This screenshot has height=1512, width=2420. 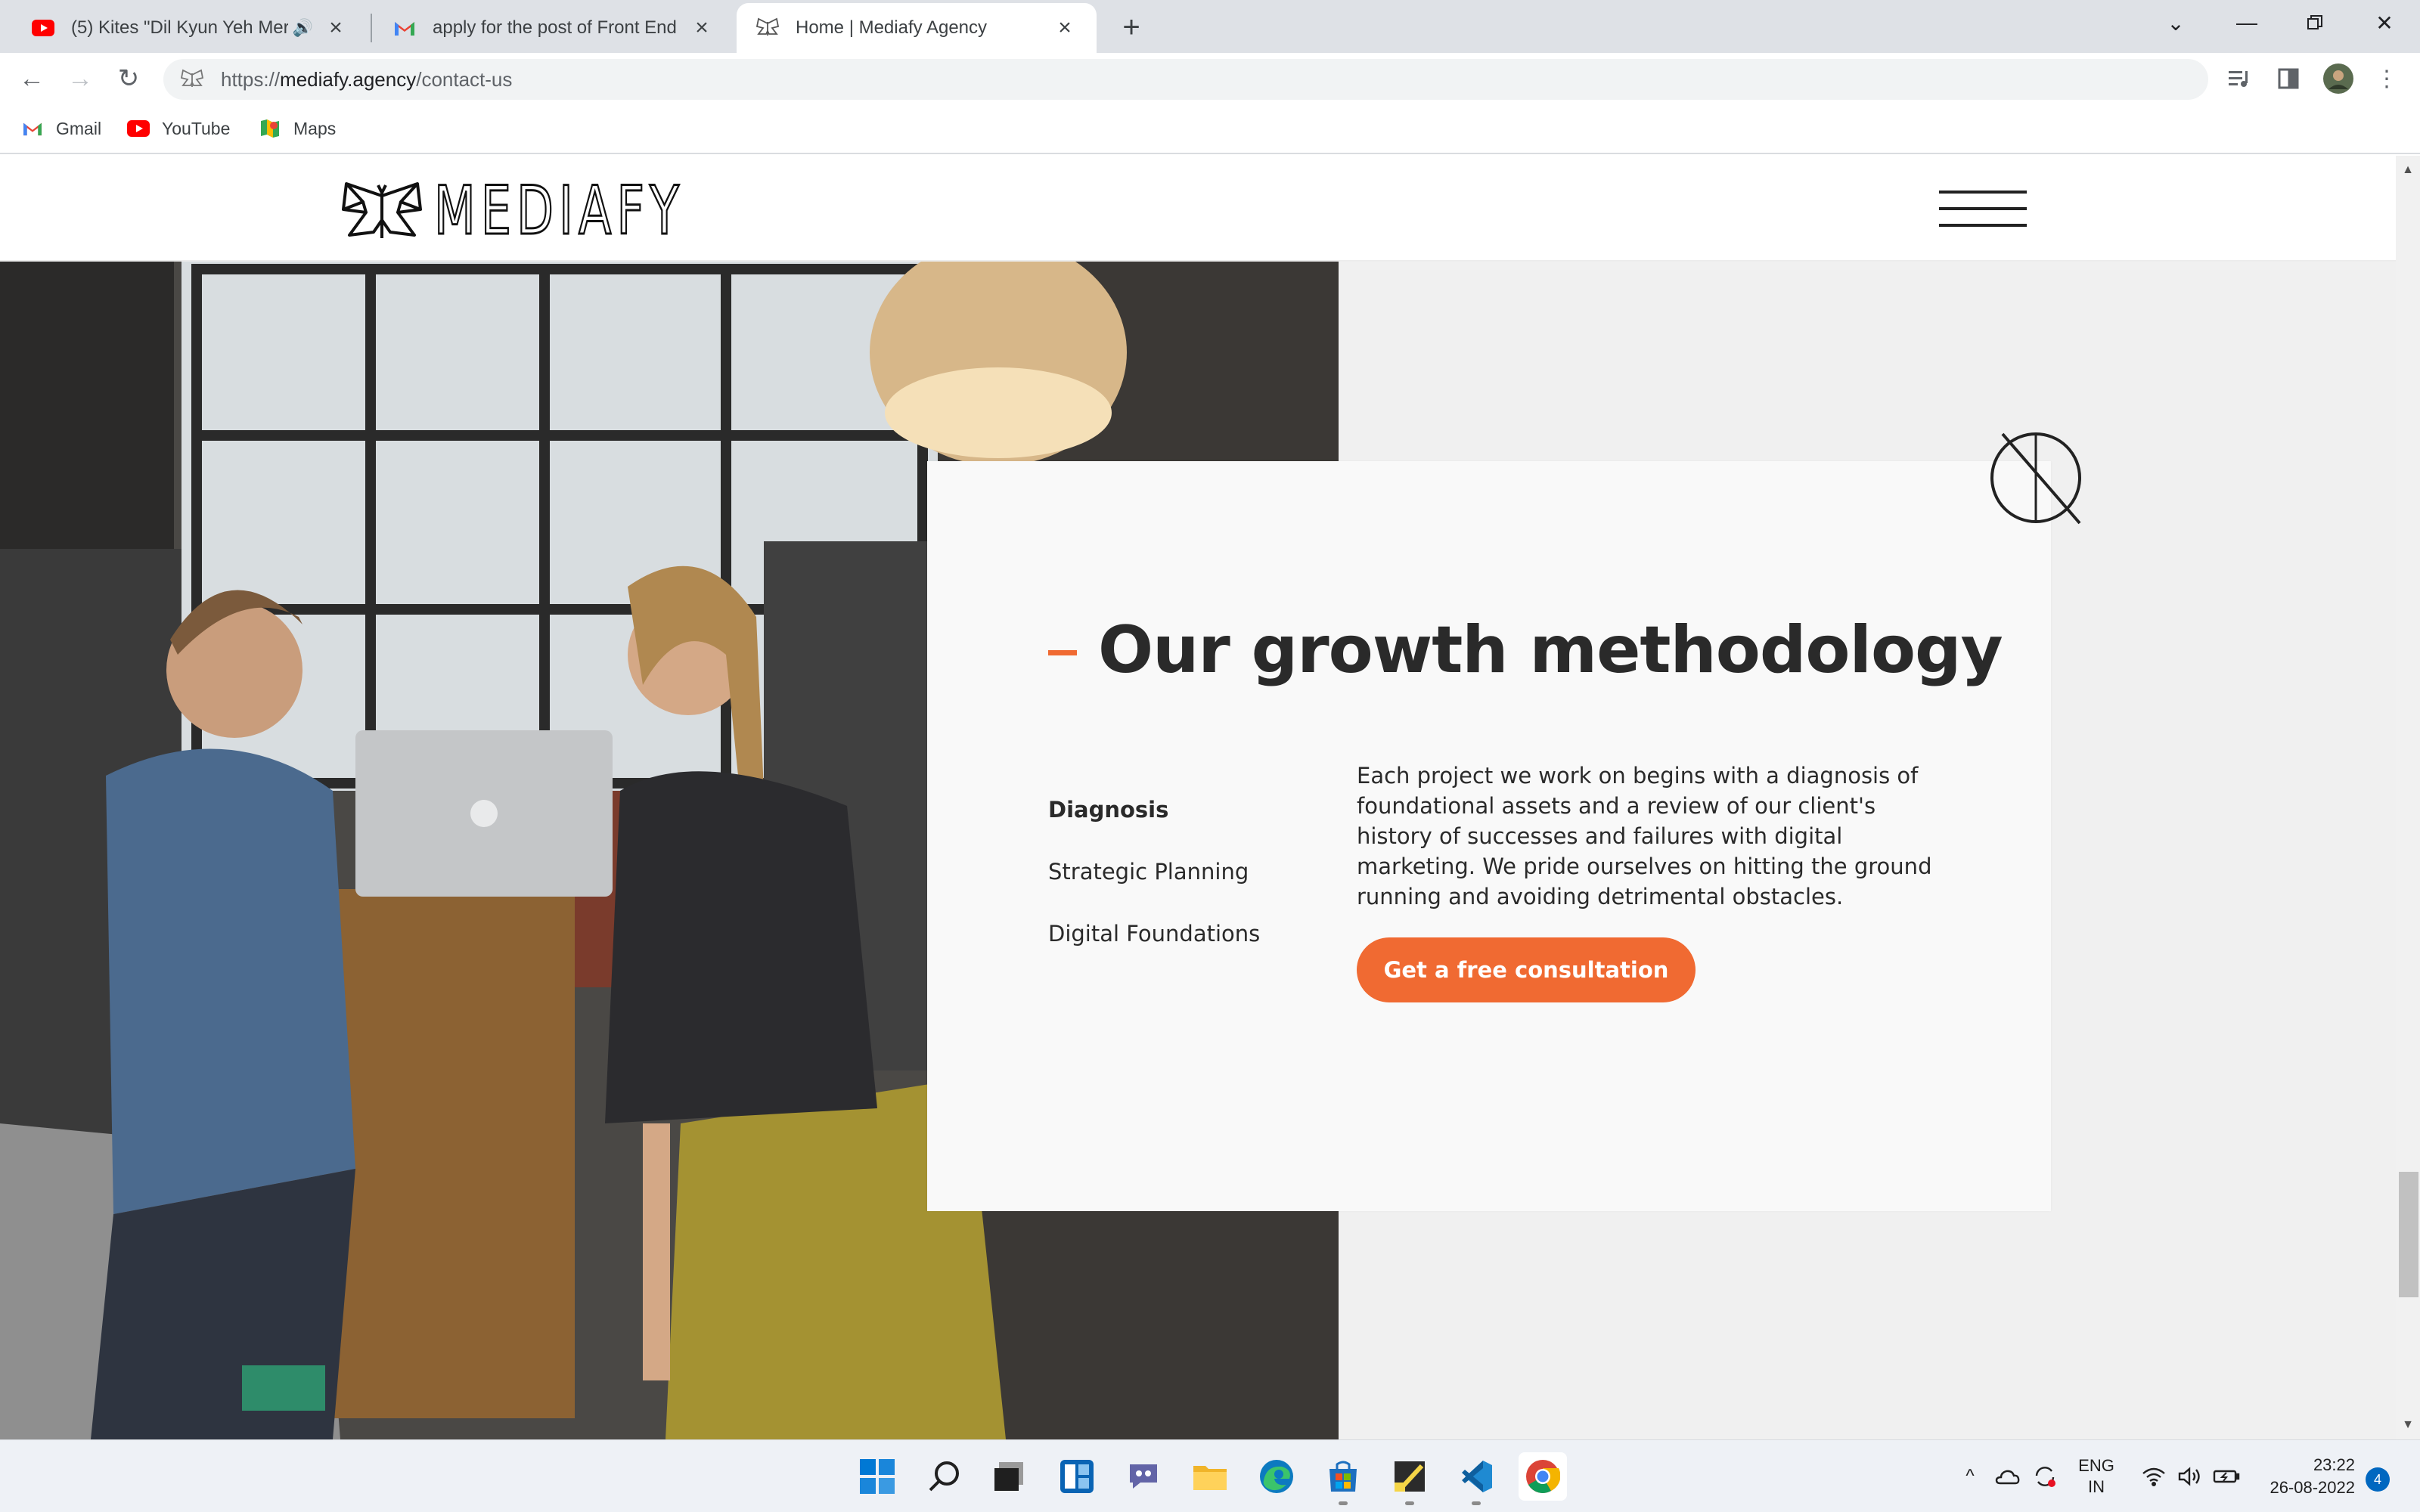 What do you see at coordinates (1550, 650) in the screenshot?
I see `section-title: Our growth methodology` at bounding box center [1550, 650].